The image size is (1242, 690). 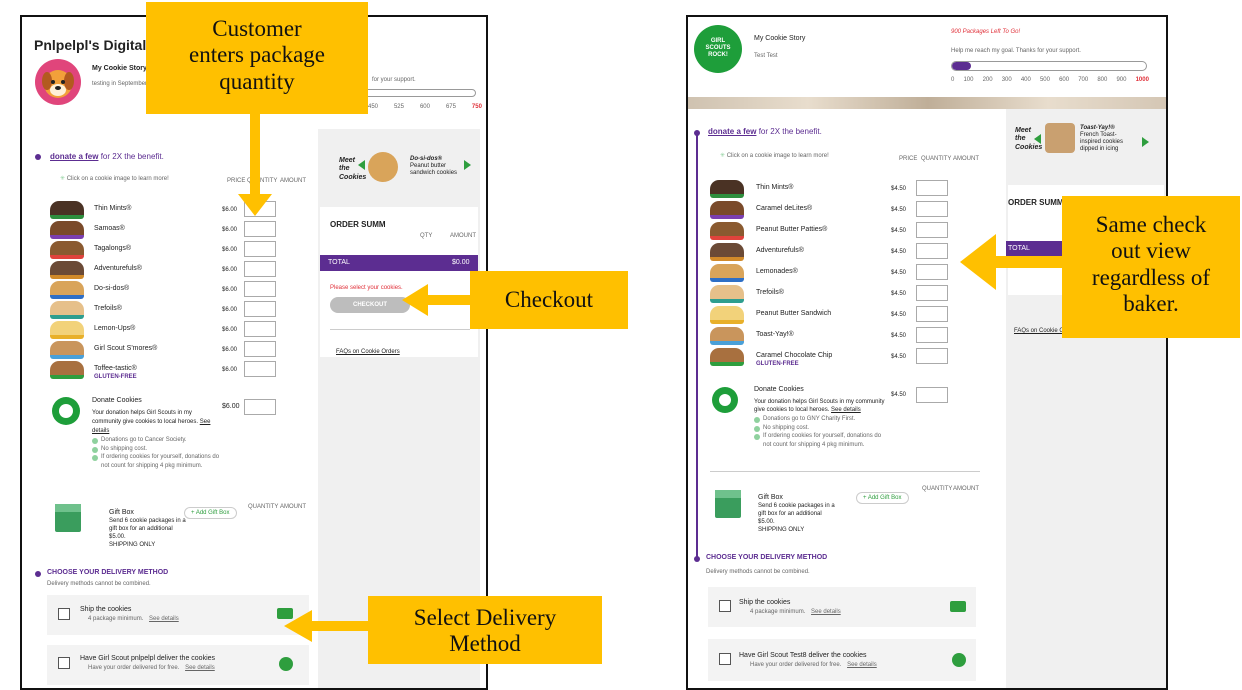 What do you see at coordinates (113, 248) in the screenshot?
I see `cookie-name: Tagalongs®` at bounding box center [113, 248].